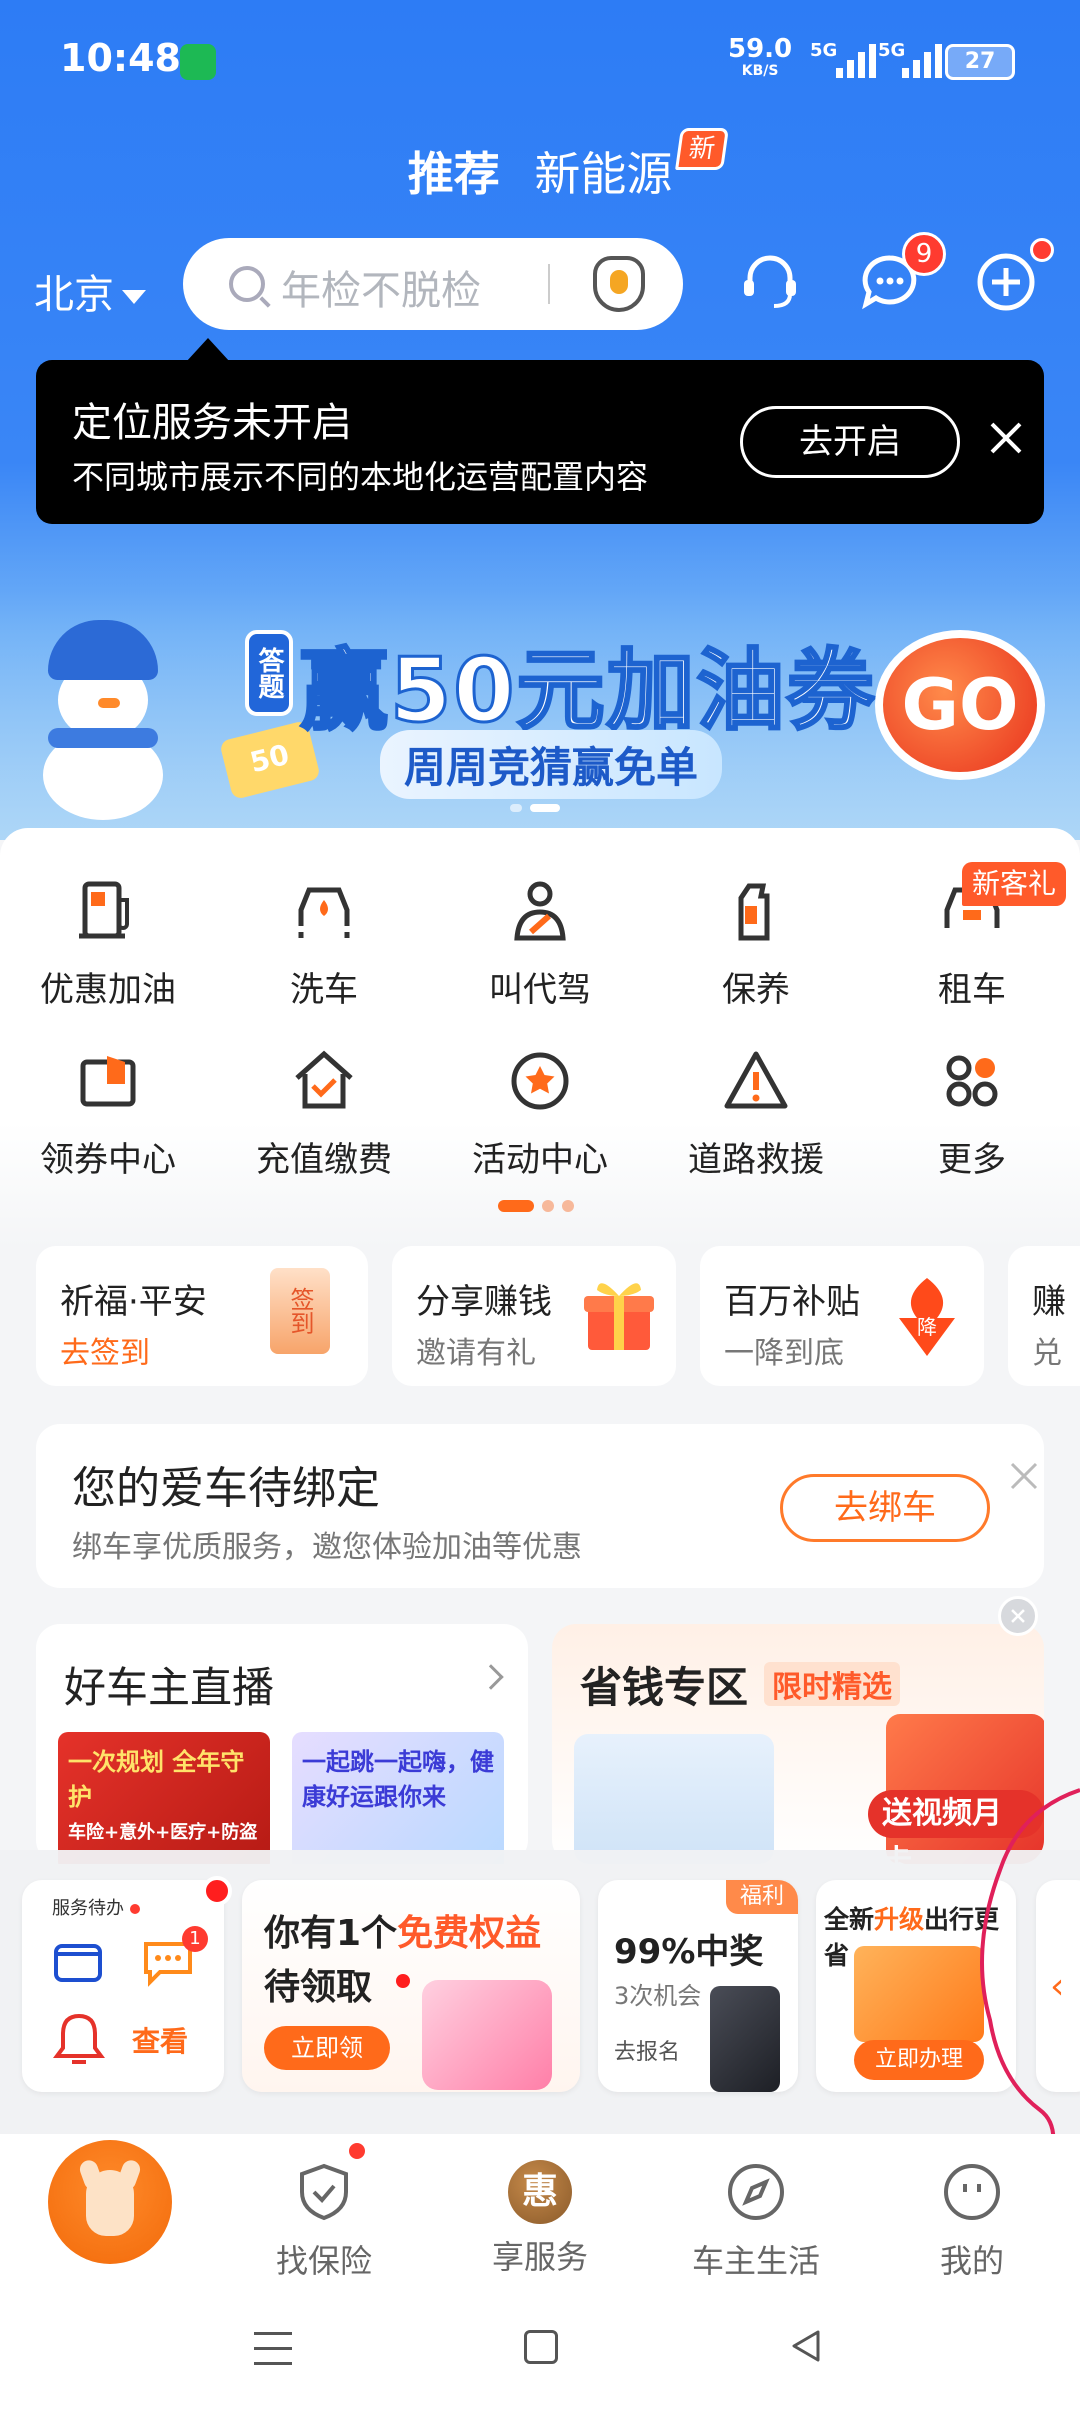 This screenshot has width=1080, height=2412. Describe the element at coordinates (972, 1160) in the screenshot. I see `service-label: 更多` at that location.